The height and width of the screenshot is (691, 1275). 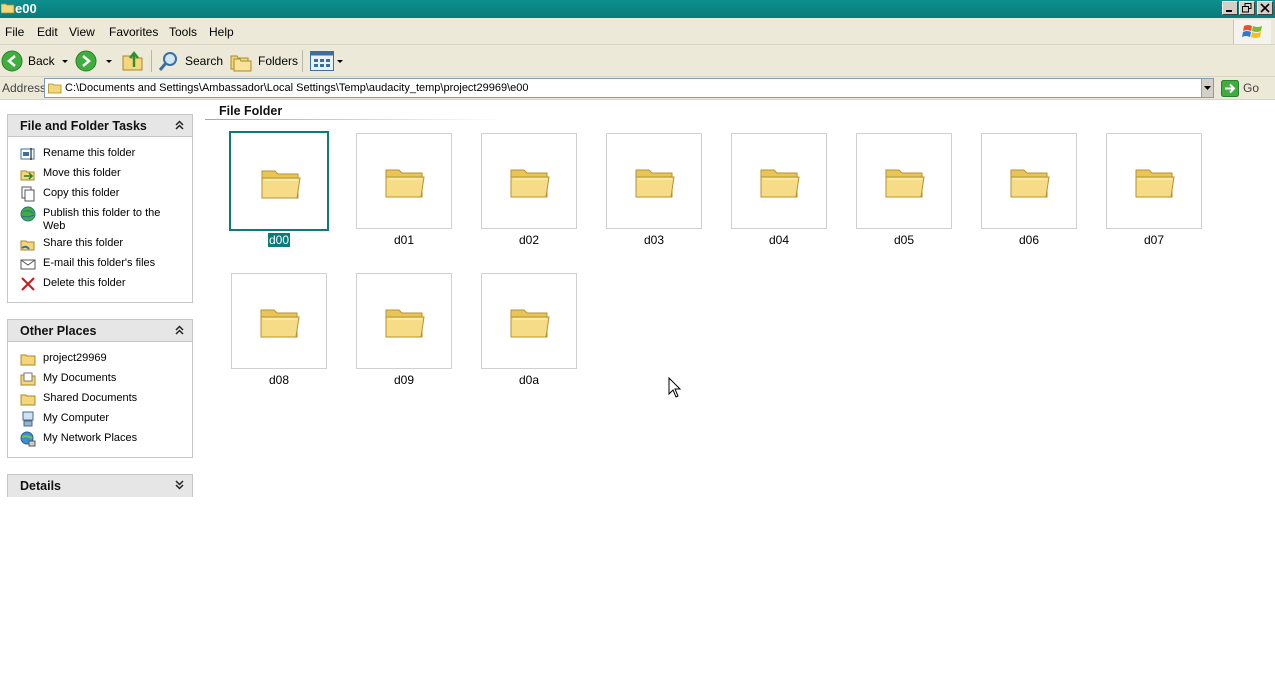 I want to click on menu-file: File, so click(x=14, y=32).